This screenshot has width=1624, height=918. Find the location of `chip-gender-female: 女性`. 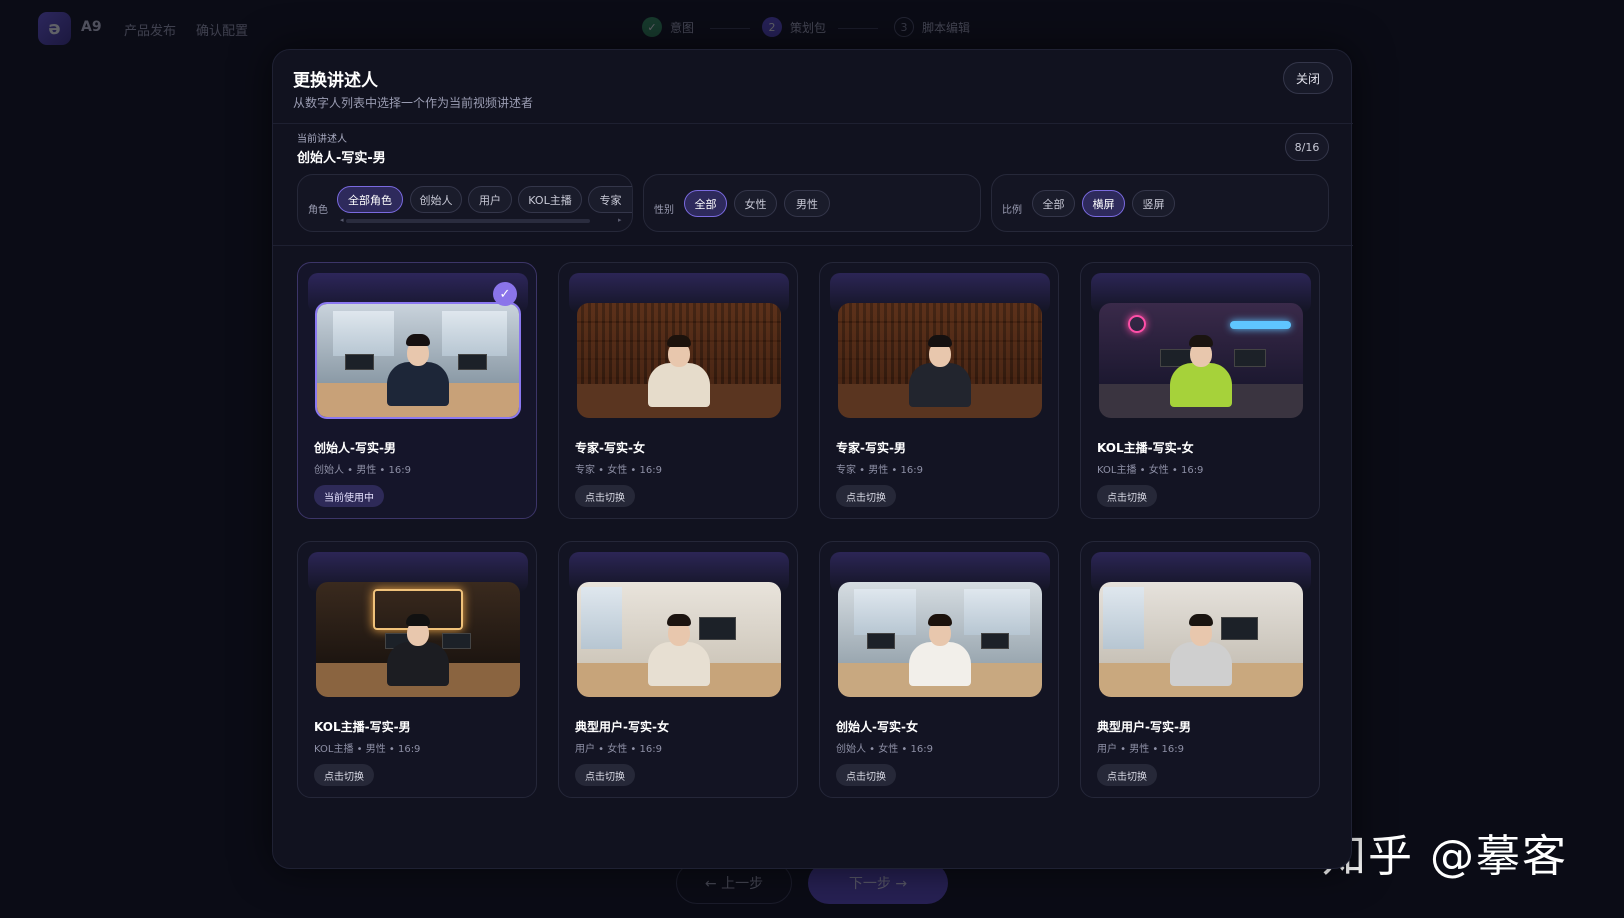

chip-gender-female: 女性 is located at coordinates (755, 203).